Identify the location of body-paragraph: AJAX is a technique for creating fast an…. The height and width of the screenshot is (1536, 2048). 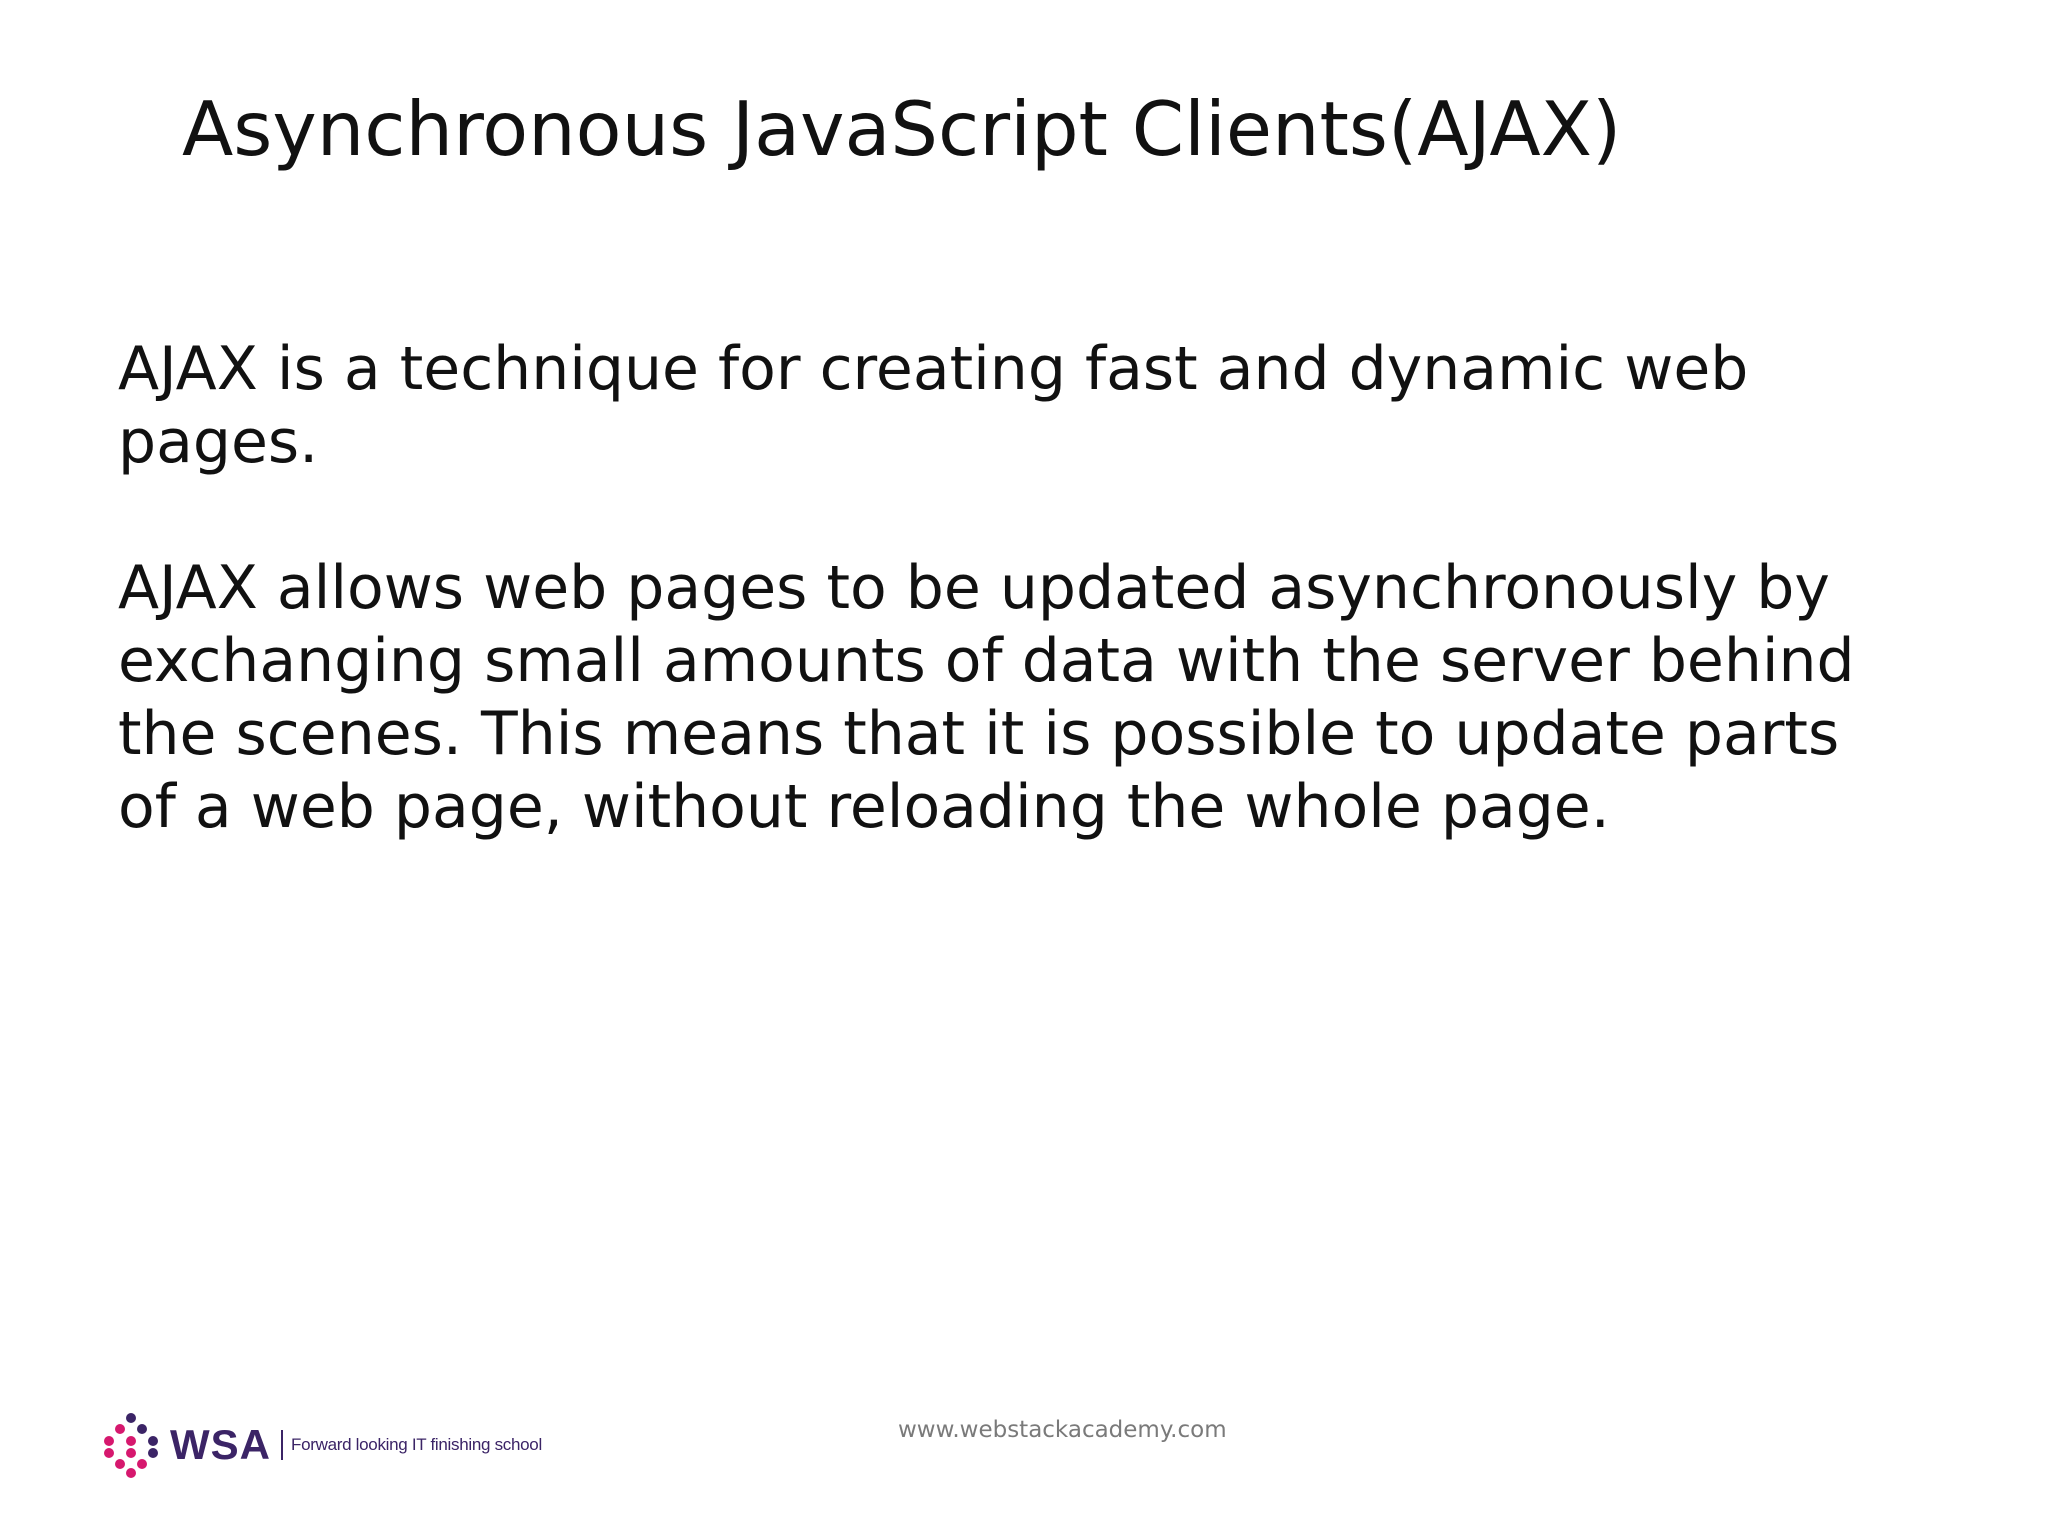
(933, 405).